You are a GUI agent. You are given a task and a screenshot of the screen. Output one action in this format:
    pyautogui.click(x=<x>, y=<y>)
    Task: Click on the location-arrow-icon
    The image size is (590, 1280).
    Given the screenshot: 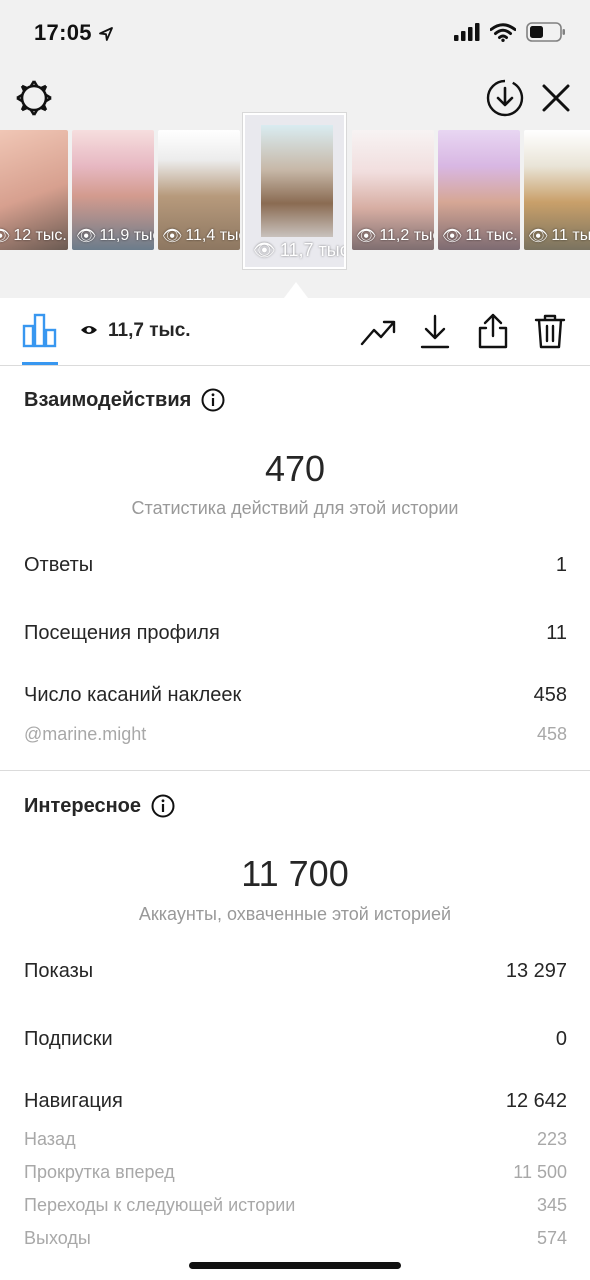 What is the action you would take?
    pyautogui.click(x=106, y=34)
    